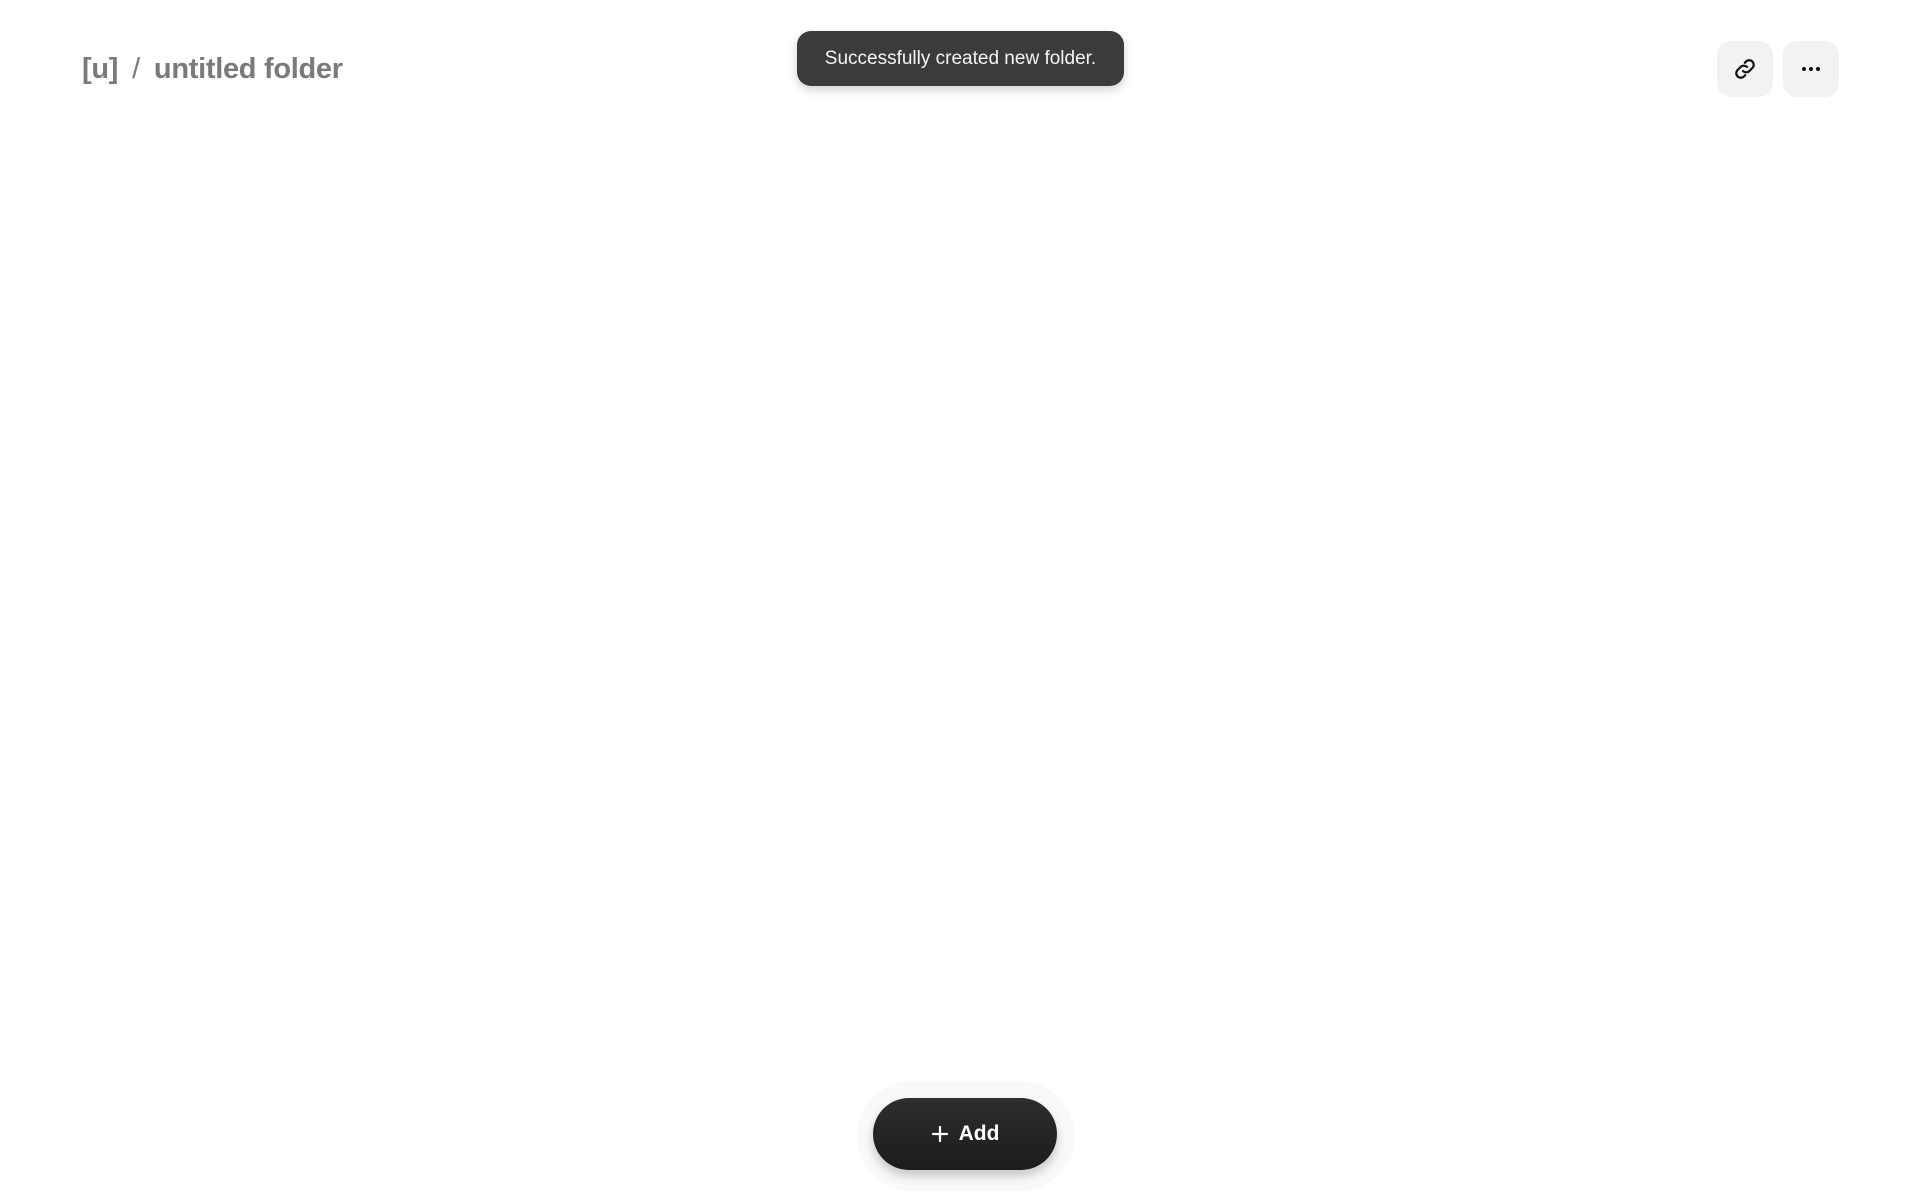 The width and height of the screenshot is (1920, 1200). I want to click on more-horizontal-icon, so click(1811, 69).